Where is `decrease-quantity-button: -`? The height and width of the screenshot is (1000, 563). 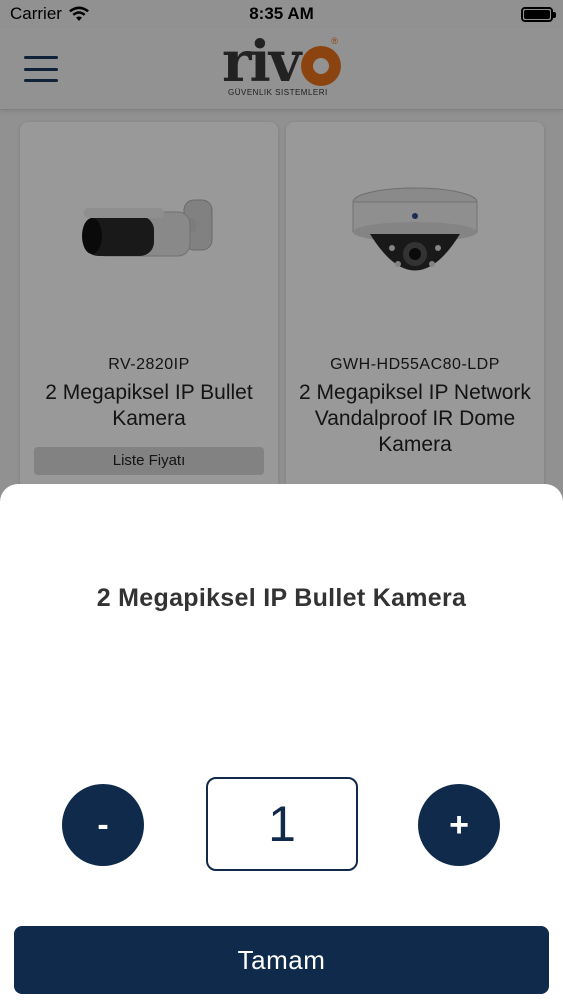
decrease-quantity-button: - is located at coordinates (103, 825).